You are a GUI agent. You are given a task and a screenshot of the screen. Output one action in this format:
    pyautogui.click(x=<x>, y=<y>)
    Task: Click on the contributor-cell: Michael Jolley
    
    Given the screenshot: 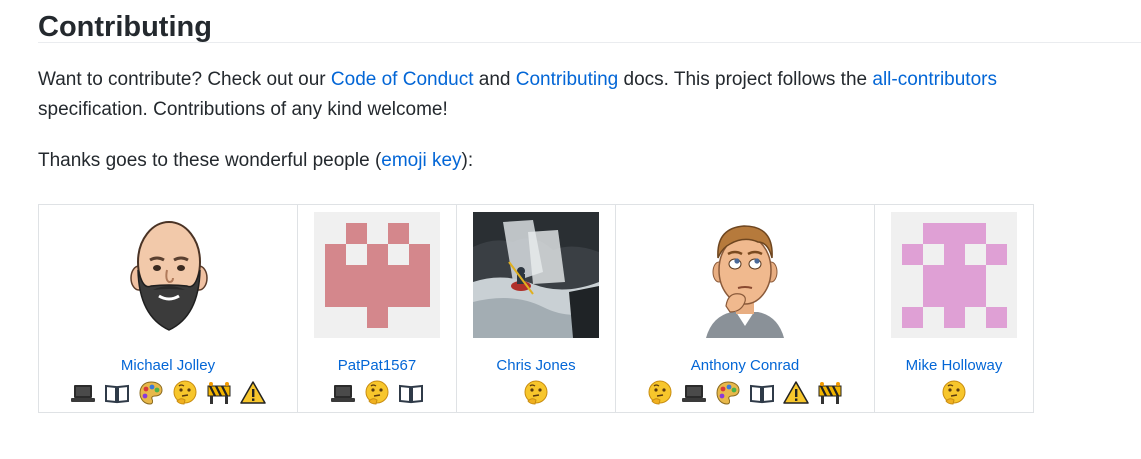 What is the action you would take?
    pyautogui.click(x=168, y=308)
    